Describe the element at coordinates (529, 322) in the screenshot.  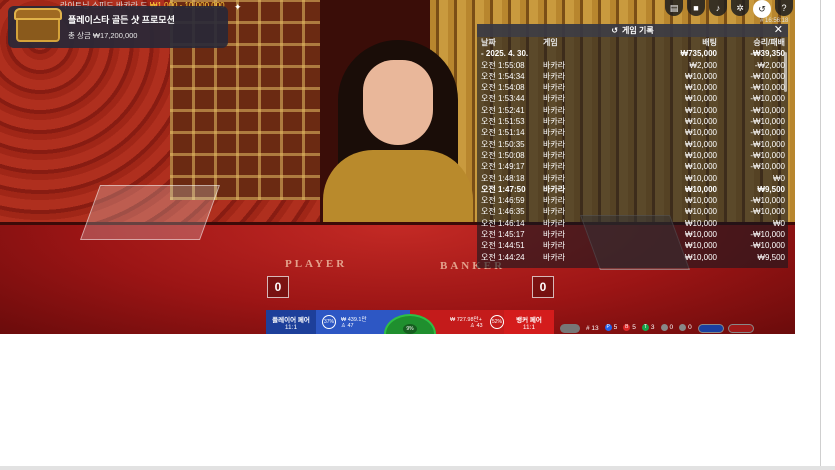
I see `banker-pair-bet: 뱅커 페어 11:1` at that location.